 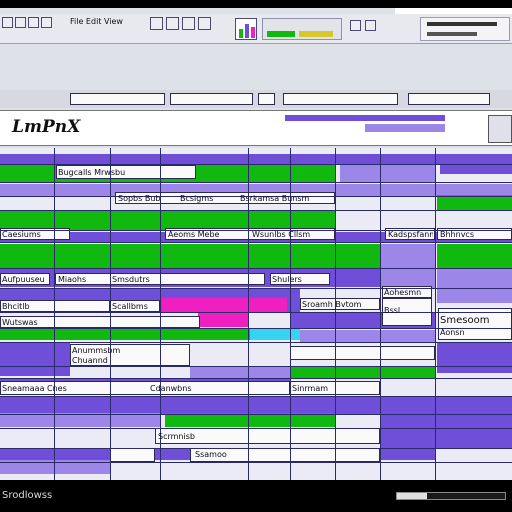 I want to click on formula-bar, so click(x=256, y=99).